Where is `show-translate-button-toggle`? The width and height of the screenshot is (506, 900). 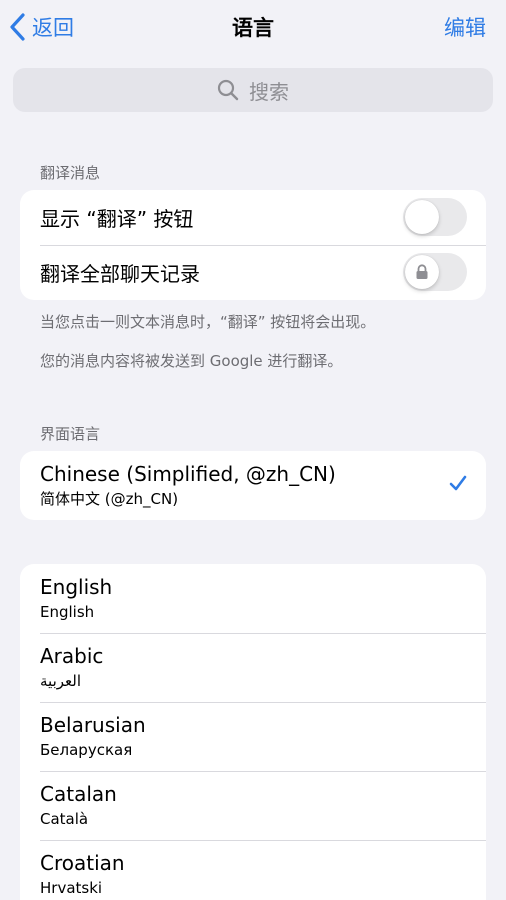
show-translate-button-toggle is located at coordinates (435, 217).